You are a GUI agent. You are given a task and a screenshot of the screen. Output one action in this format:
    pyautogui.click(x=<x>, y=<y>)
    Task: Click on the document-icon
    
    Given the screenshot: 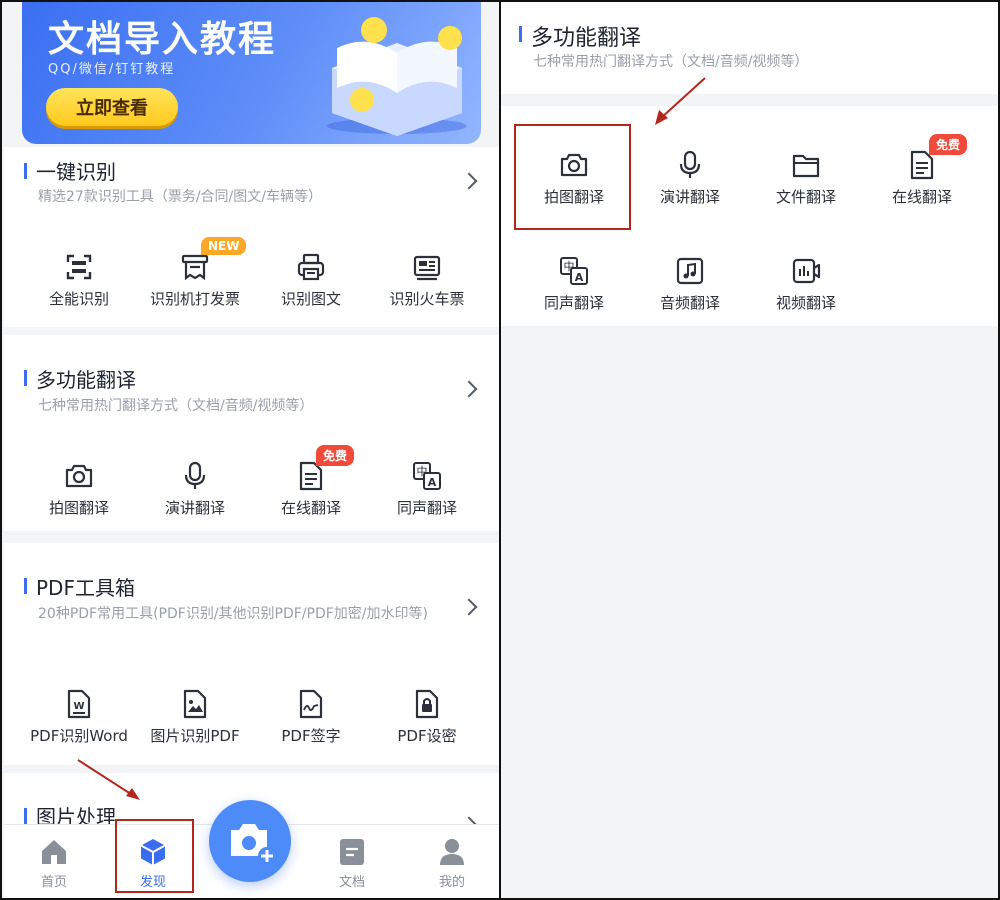 What is the action you would take?
    pyautogui.click(x=352, y=852)
    